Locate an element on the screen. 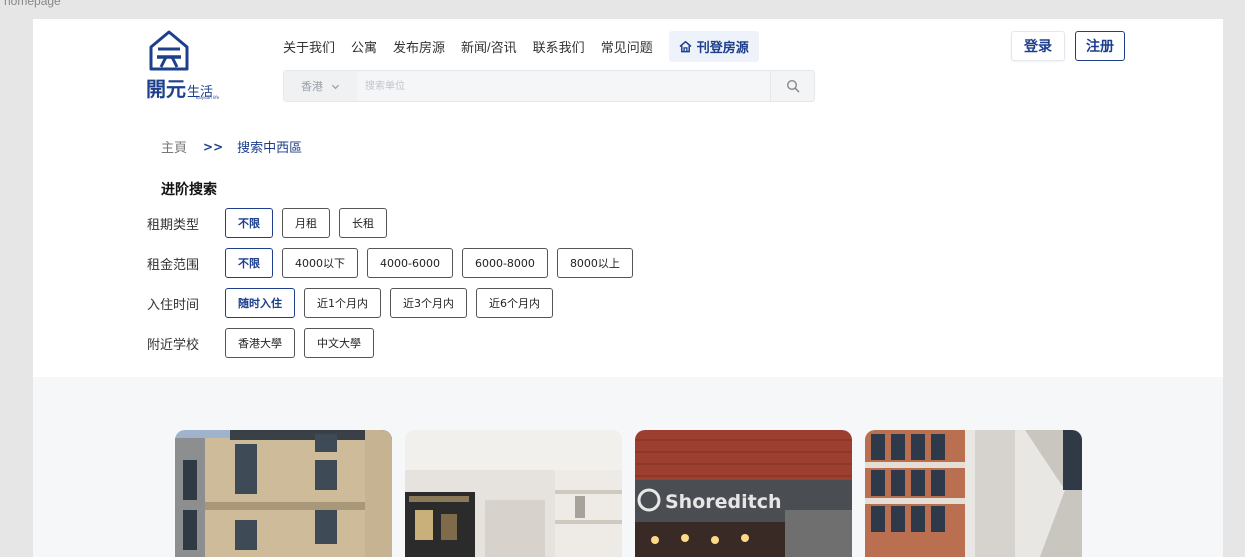 This screenshot has width=1245, height=557. filter-label: 租金范围 is located at coordinates (173, 265).